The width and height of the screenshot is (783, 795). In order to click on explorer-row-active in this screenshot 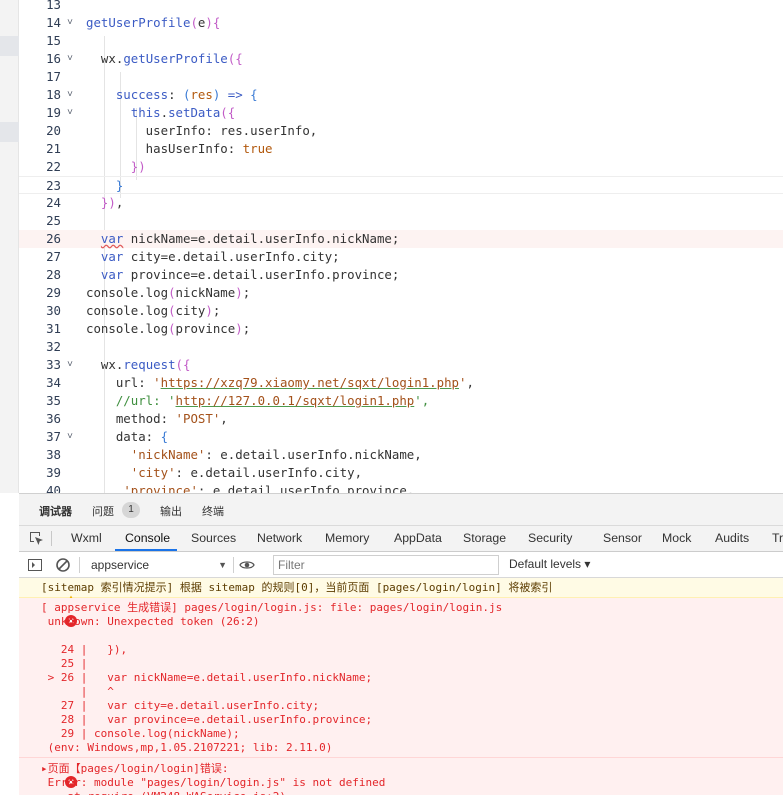, I will do `click(9, 132)`.